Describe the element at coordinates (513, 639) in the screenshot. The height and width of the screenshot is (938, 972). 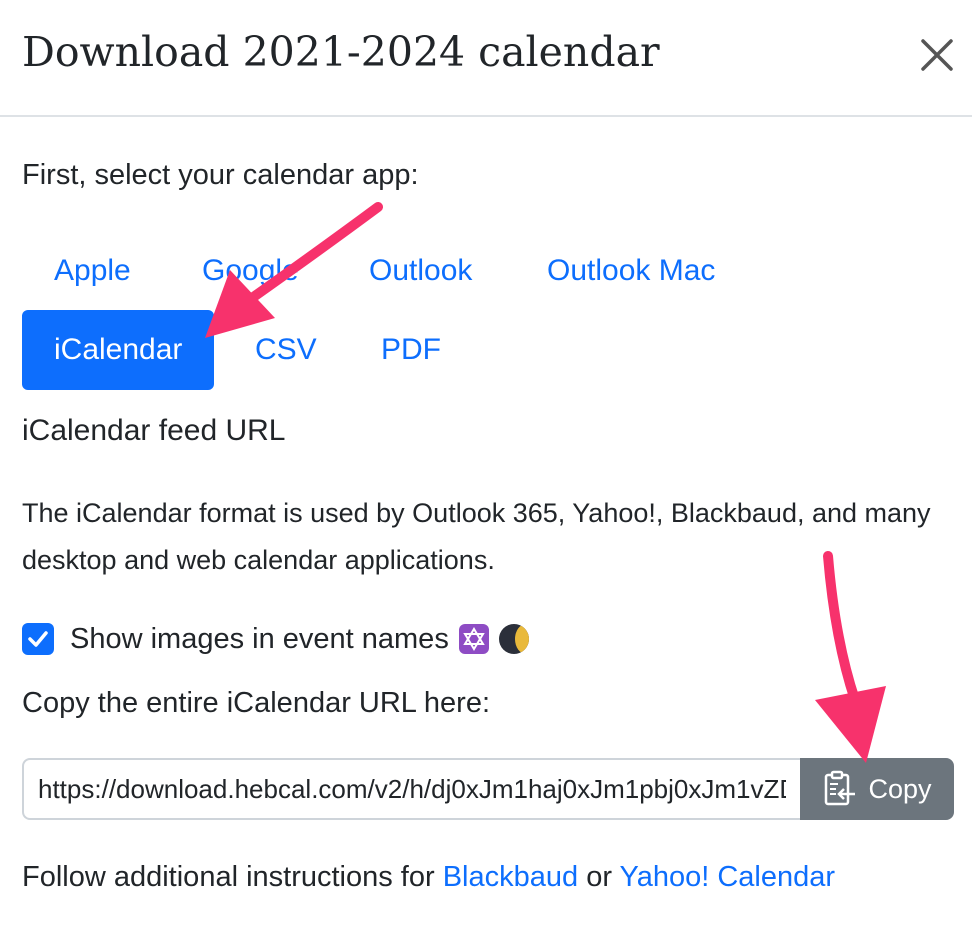
I see `moon-icon` at that location.